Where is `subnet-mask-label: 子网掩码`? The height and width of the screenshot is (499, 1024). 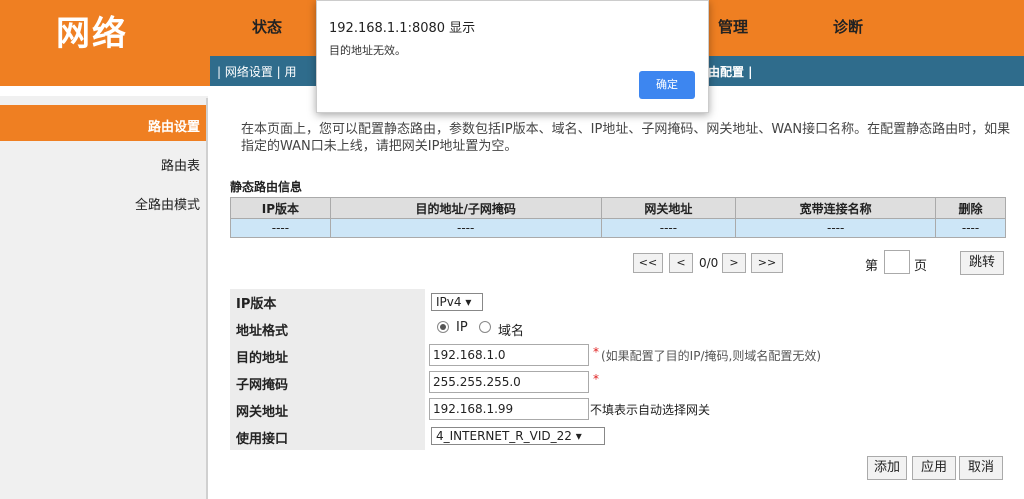
subnet-mask-label: 子网掩码 is located at coordinates (262, 385).